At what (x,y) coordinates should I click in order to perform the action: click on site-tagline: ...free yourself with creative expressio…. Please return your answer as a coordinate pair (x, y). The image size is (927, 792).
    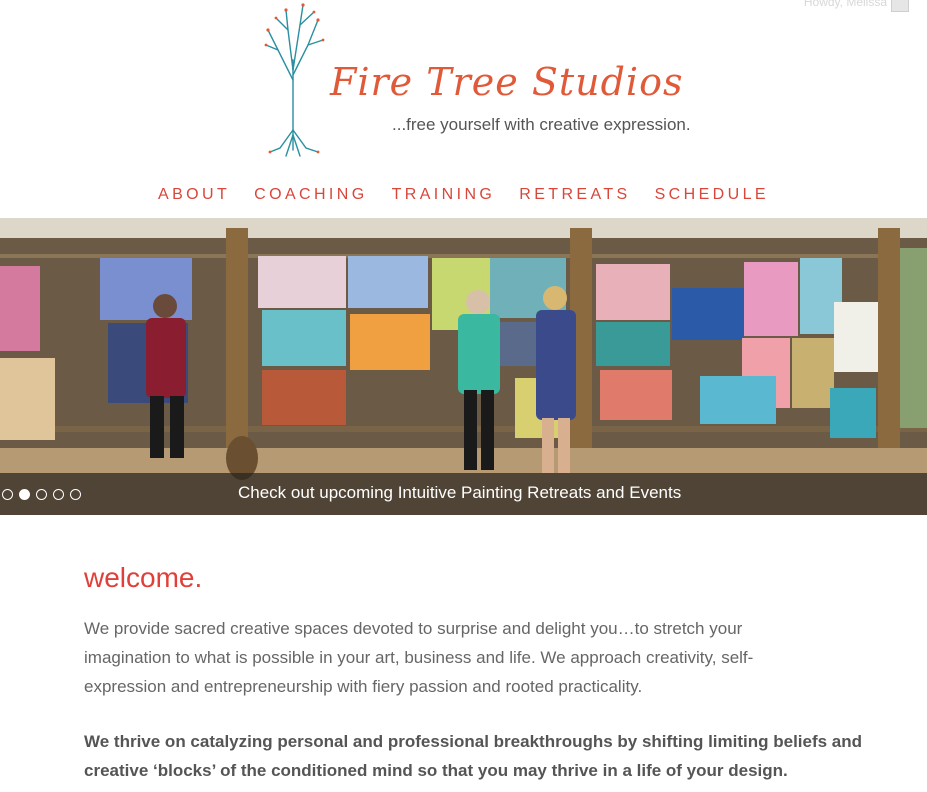
    Looking at the image, I should click on (541, 124).